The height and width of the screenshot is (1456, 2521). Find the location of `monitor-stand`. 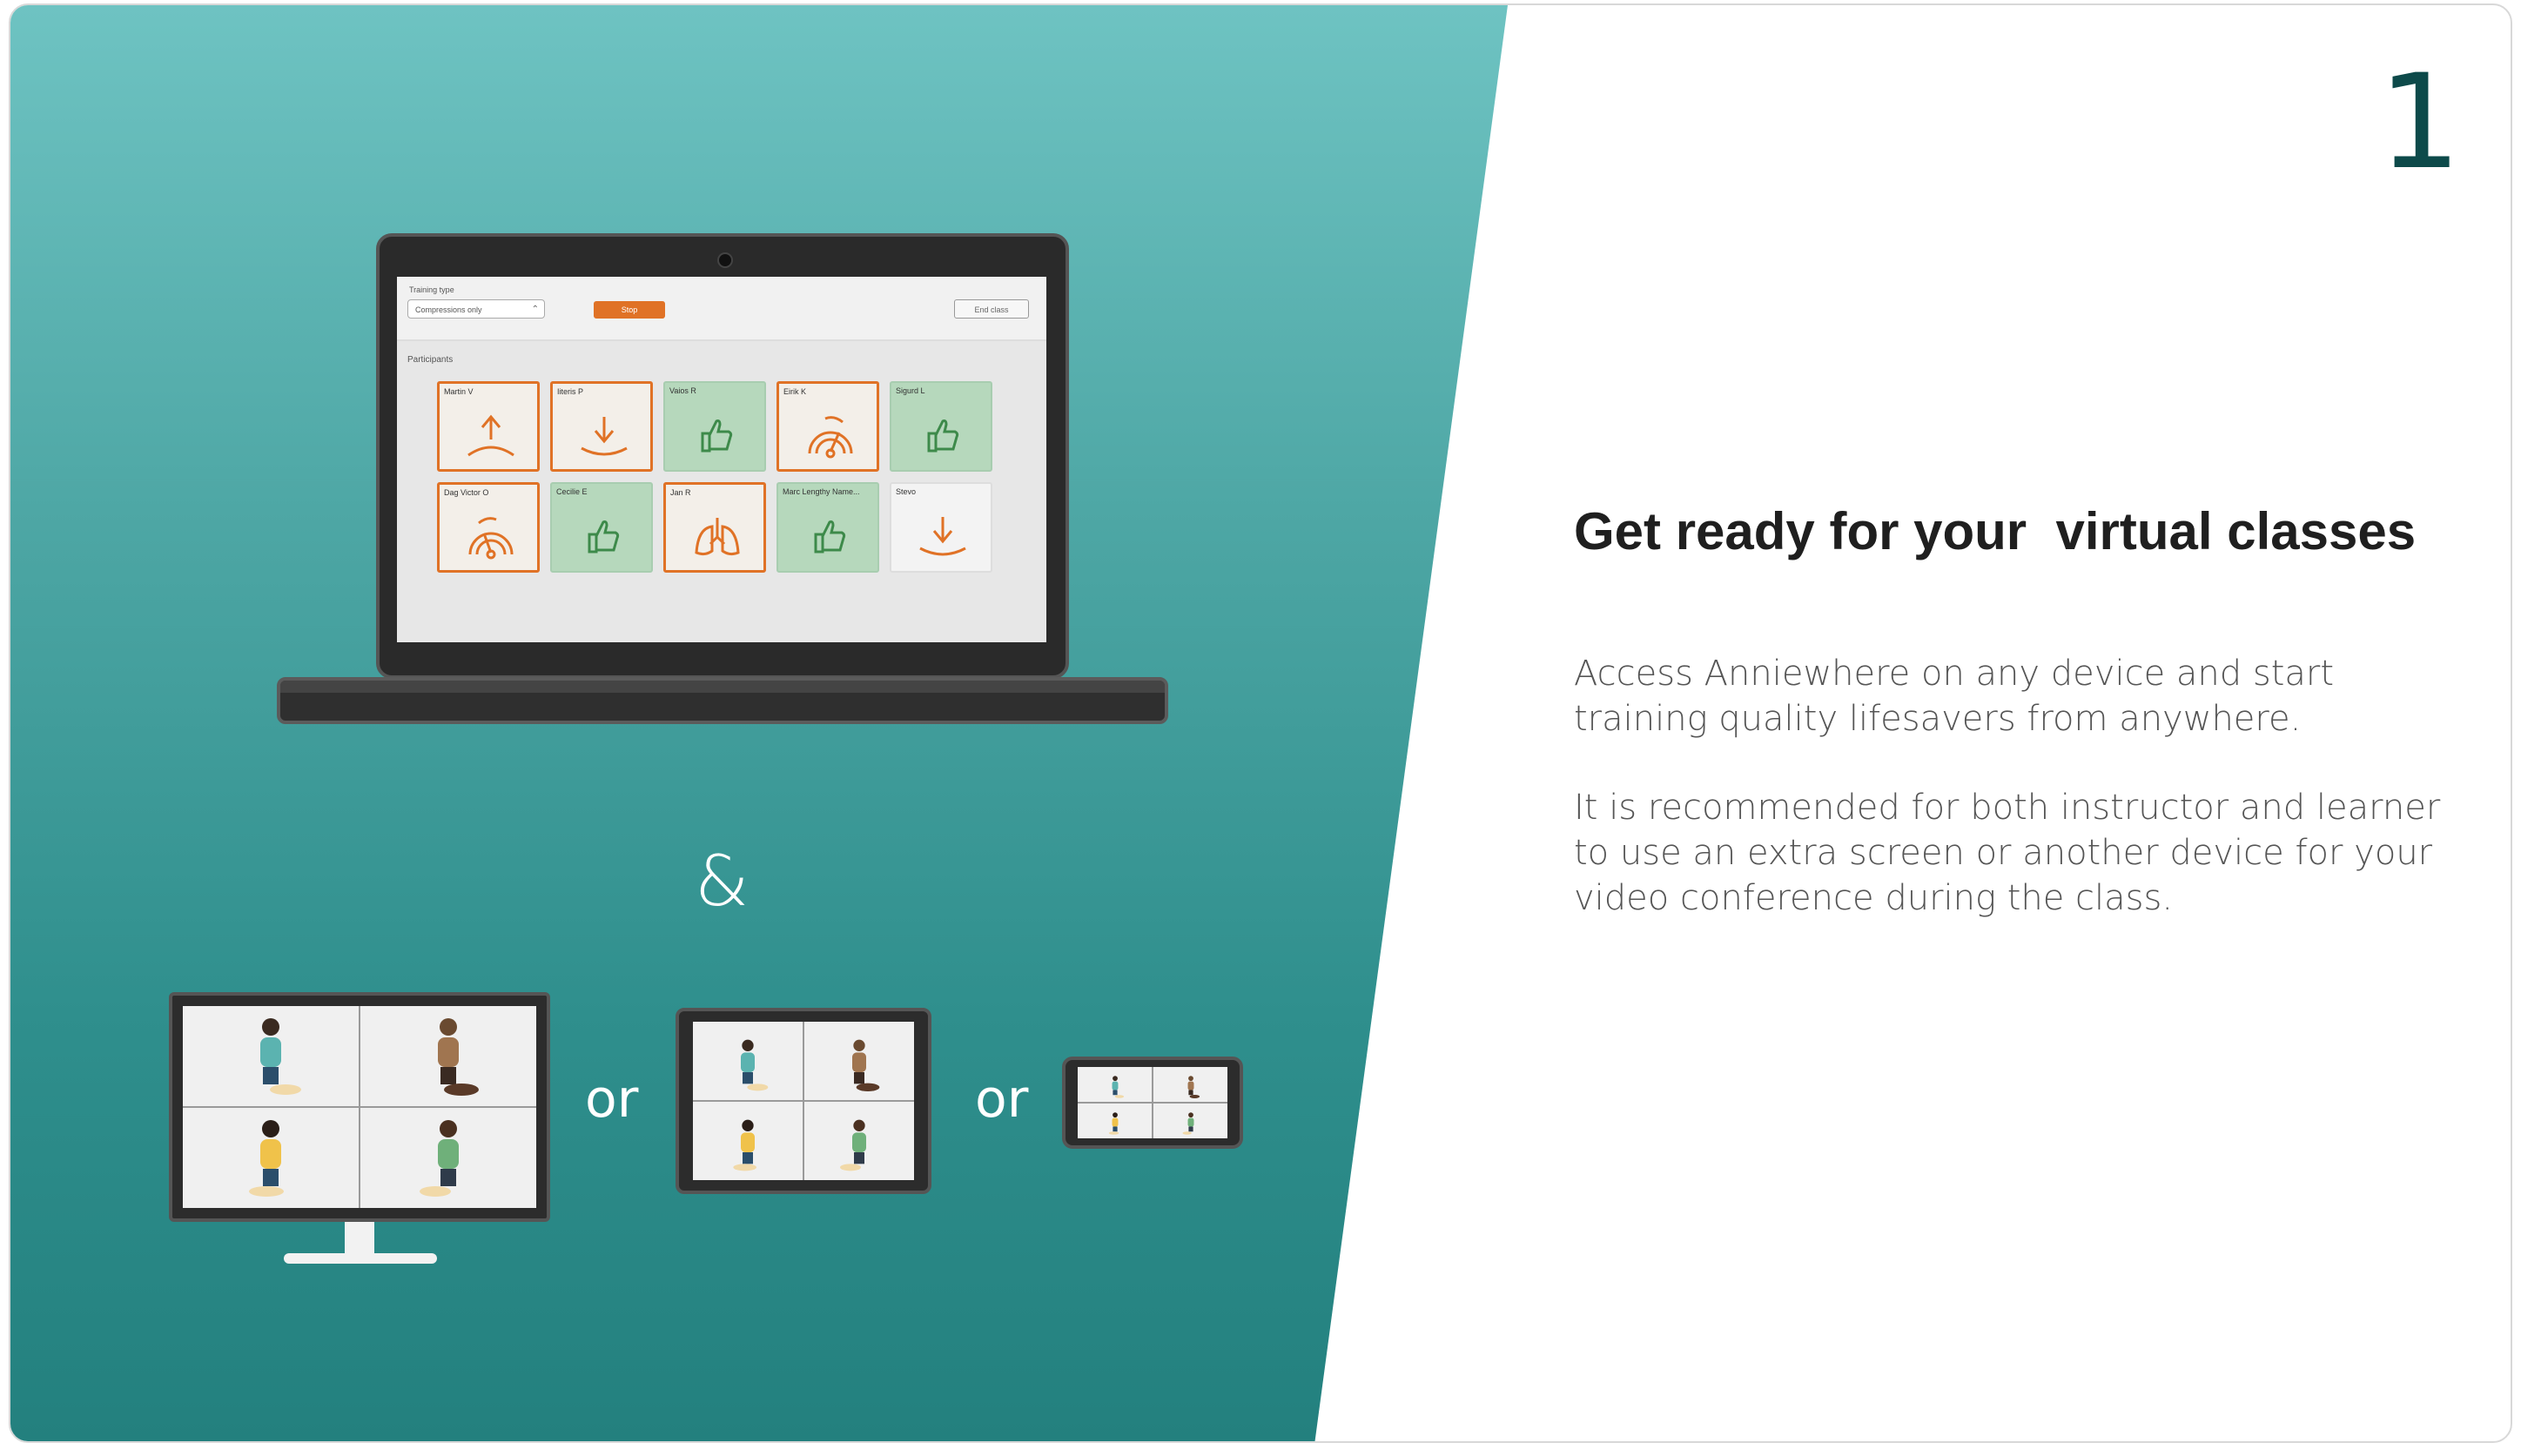

monitor-stand is located at coordinates (359, 1239).